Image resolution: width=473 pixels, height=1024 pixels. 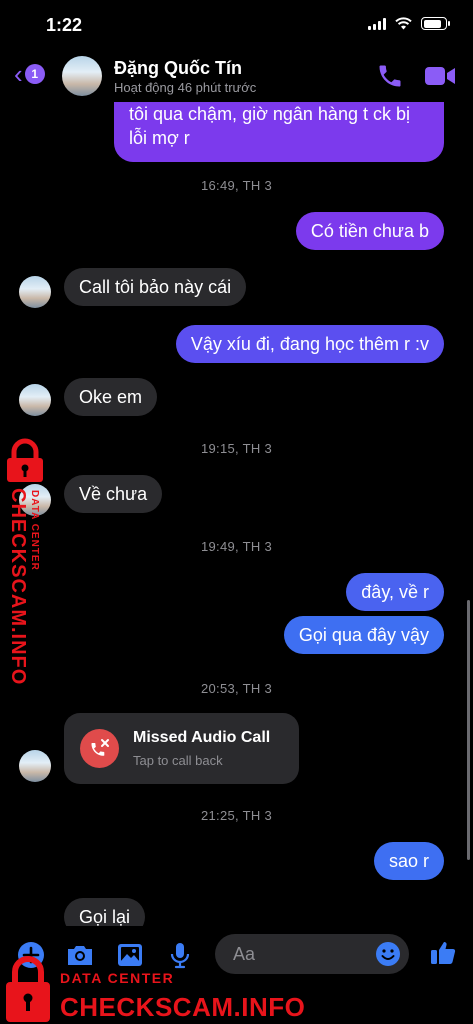 I want to click on chevron-left-icon: ‹, so click(x=18, y=74).